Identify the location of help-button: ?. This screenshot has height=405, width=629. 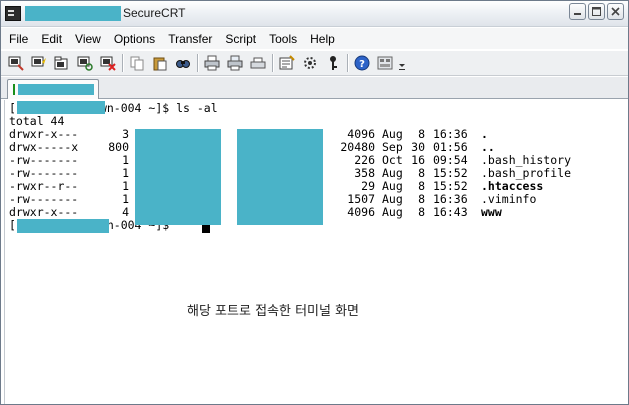
(362, 63).